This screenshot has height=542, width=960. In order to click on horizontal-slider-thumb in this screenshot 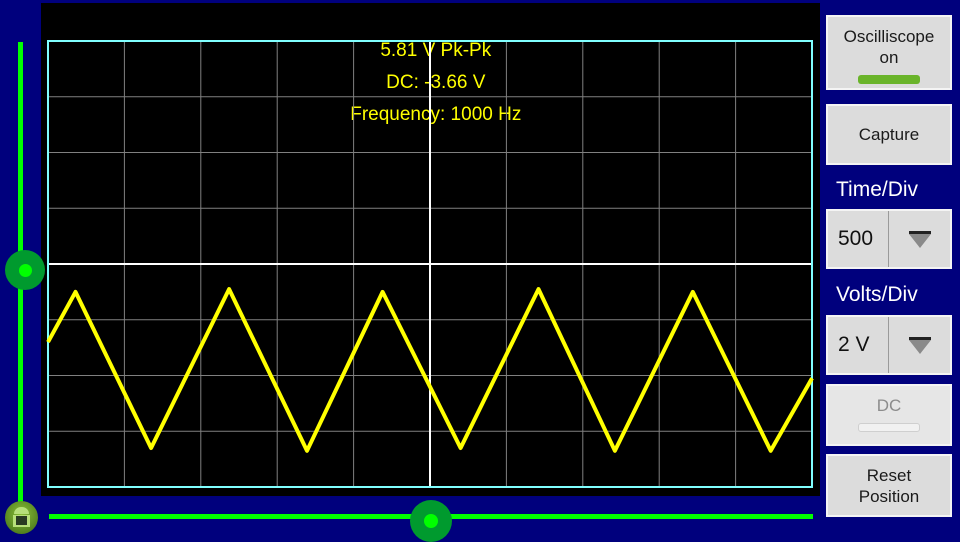, I will do `click(431, 521)`.